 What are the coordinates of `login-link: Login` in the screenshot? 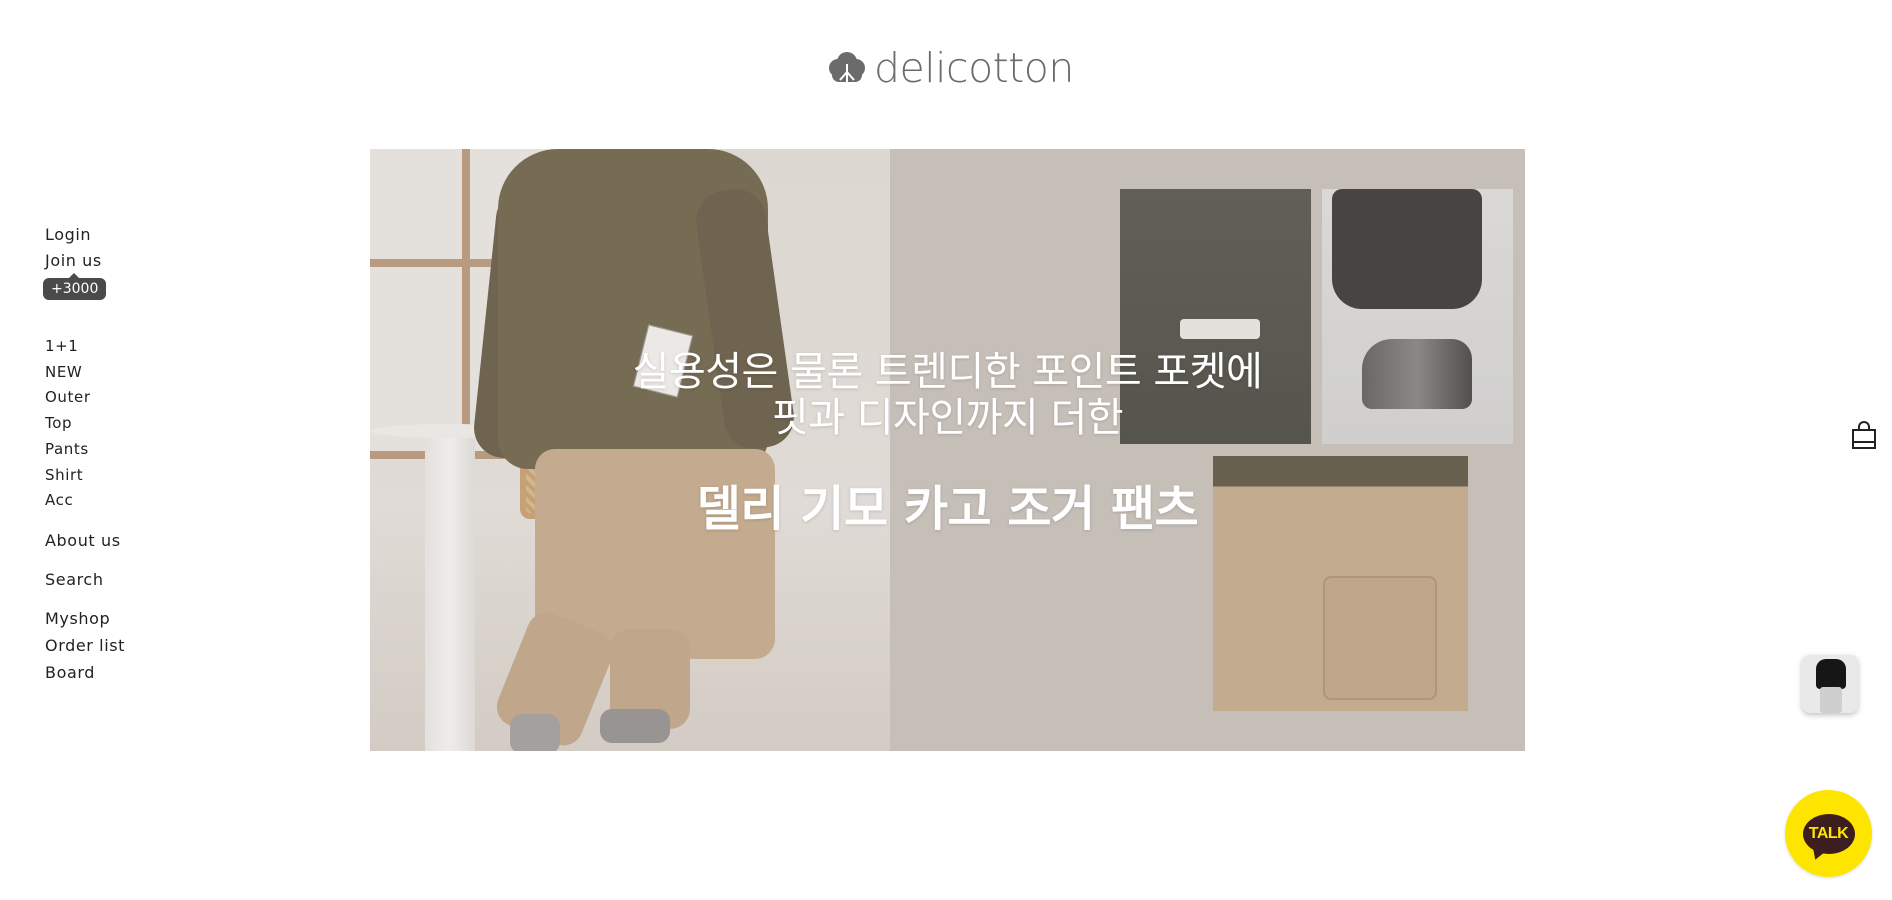 It's located at (68, 235).